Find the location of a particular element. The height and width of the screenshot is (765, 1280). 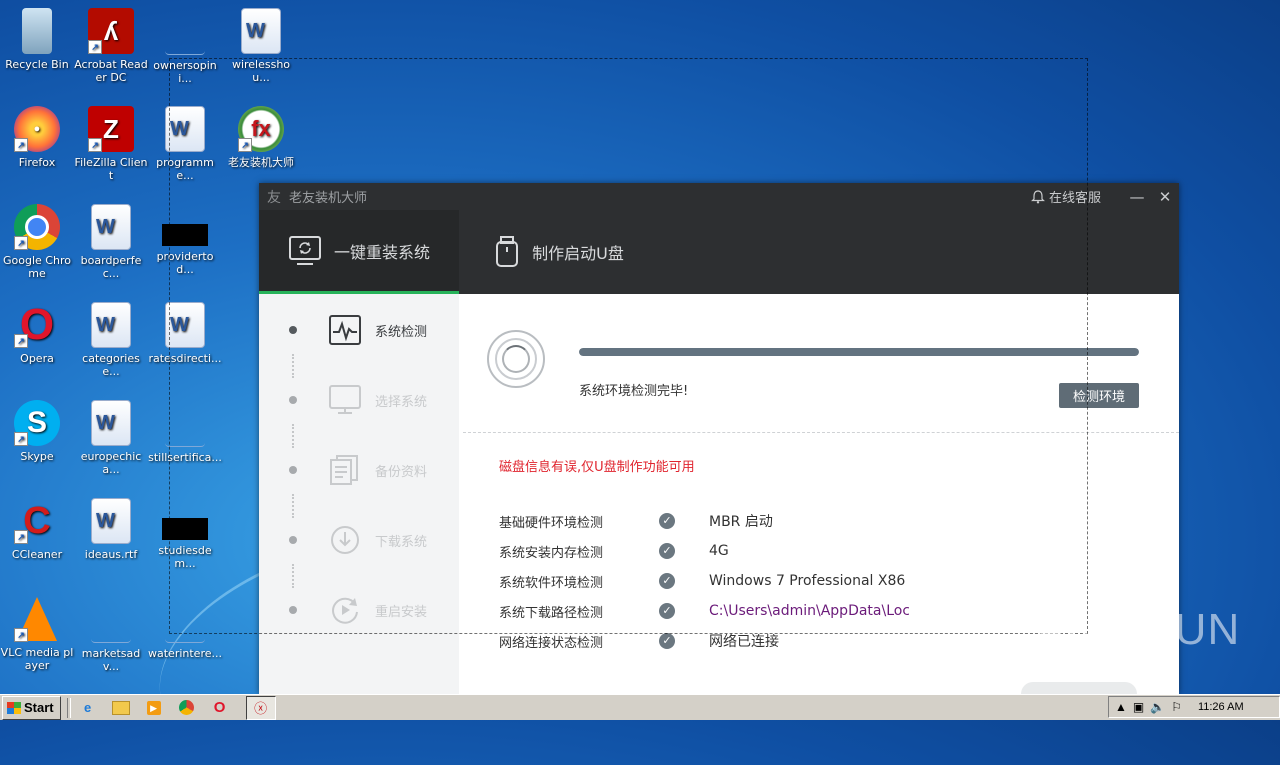

close-button: ✕ is located at coordinates (1165, 197).